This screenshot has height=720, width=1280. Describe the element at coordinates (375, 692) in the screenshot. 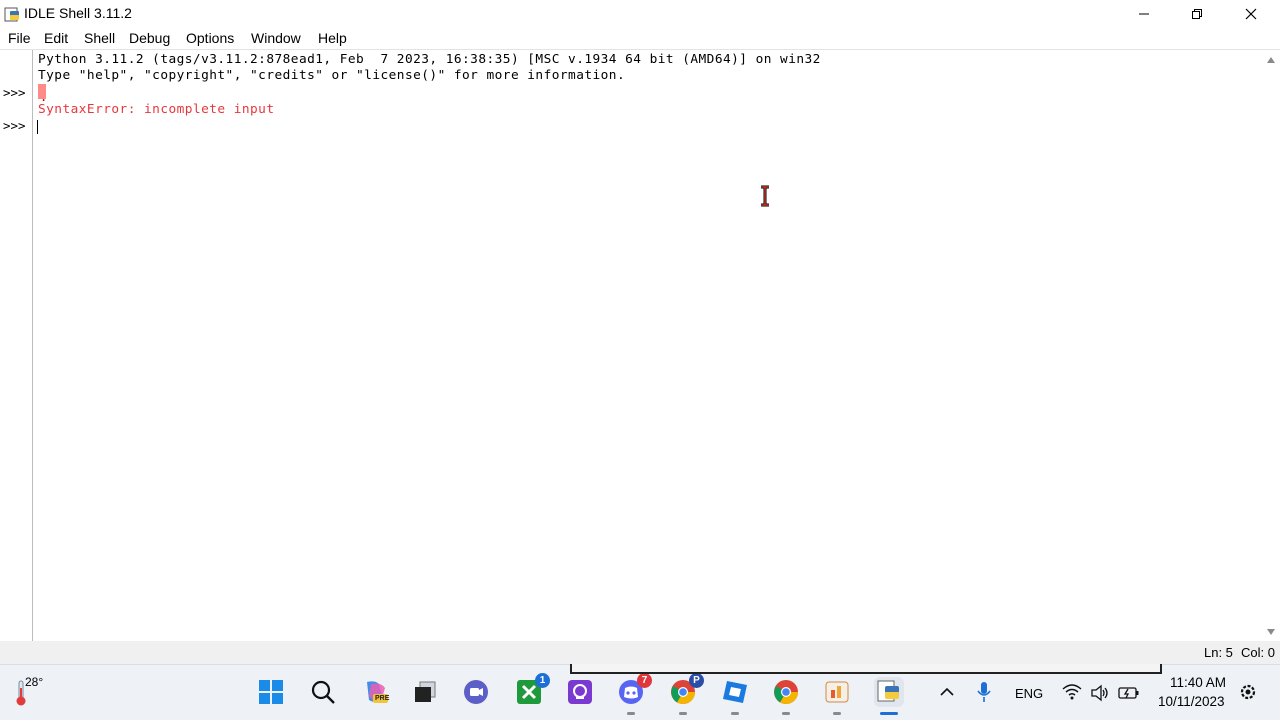

I see `copilot-button: PRE` at that location.